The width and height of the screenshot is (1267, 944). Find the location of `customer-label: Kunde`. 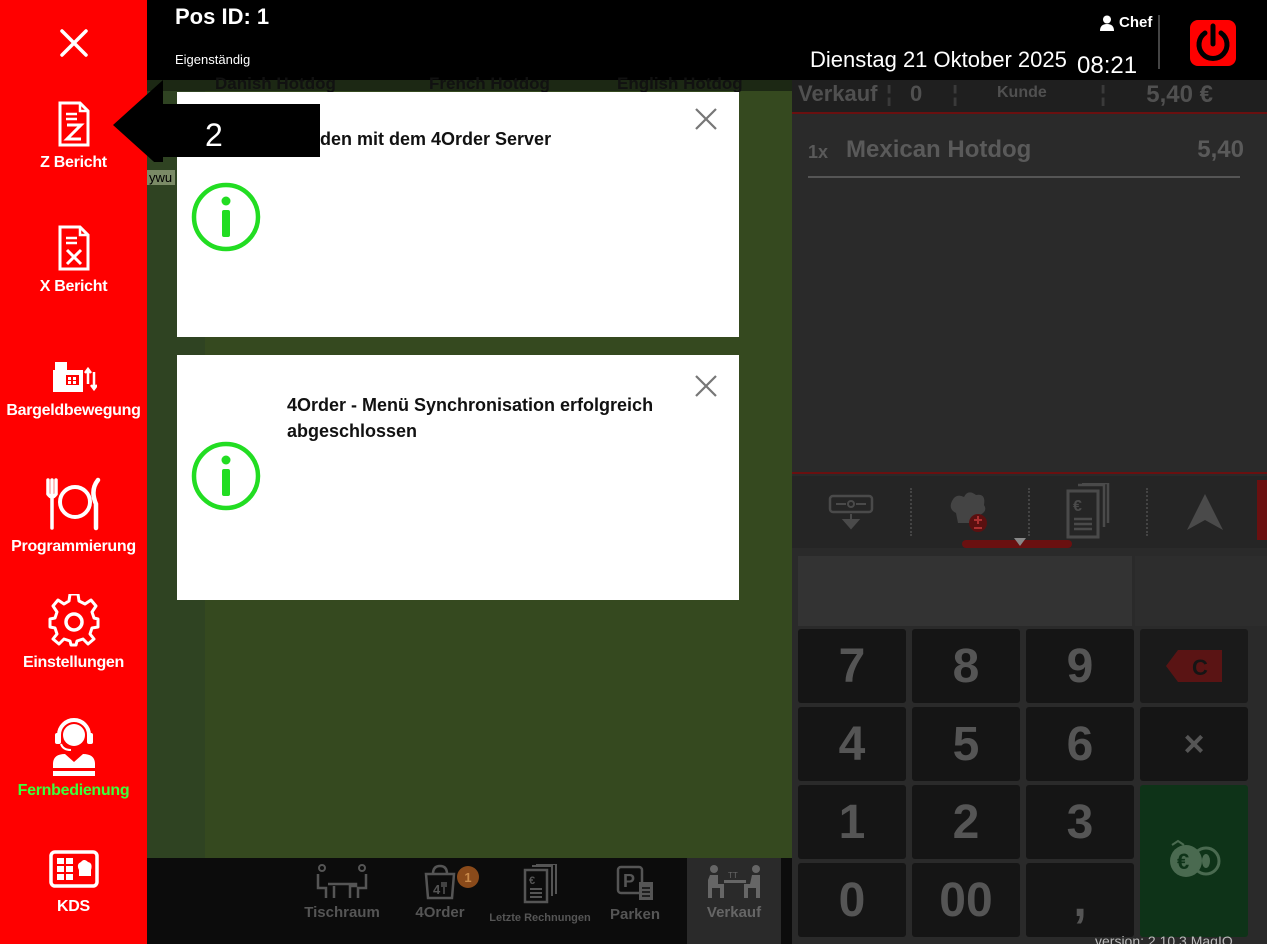

customer-label: Kunde is located at coordinates (1022, 93).